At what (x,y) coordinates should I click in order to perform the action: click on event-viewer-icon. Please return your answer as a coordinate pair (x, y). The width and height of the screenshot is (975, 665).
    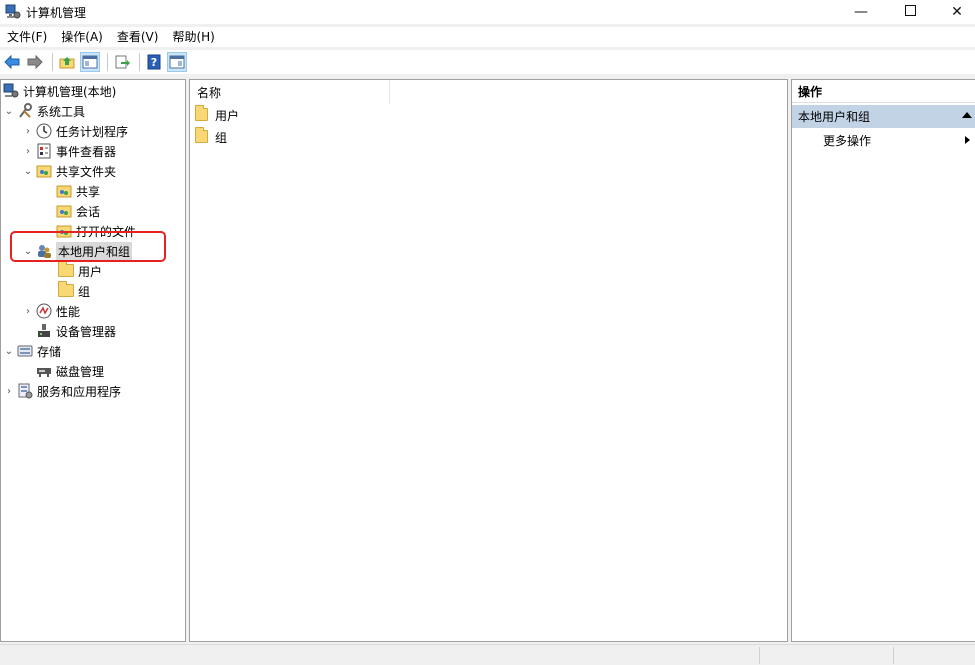
    Looking at the image, I should click on (44, 151).